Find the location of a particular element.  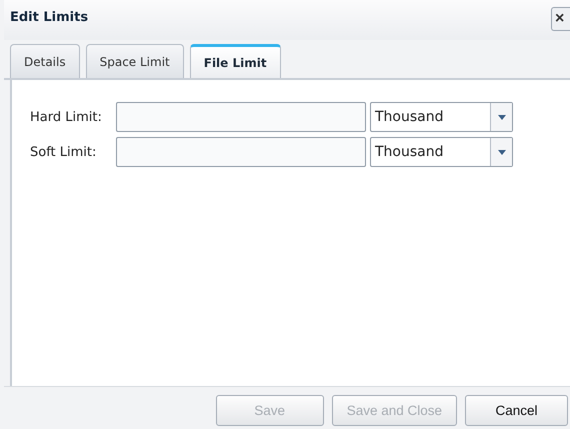

window-title: Edit Limits is located at coordinates (49, 17).